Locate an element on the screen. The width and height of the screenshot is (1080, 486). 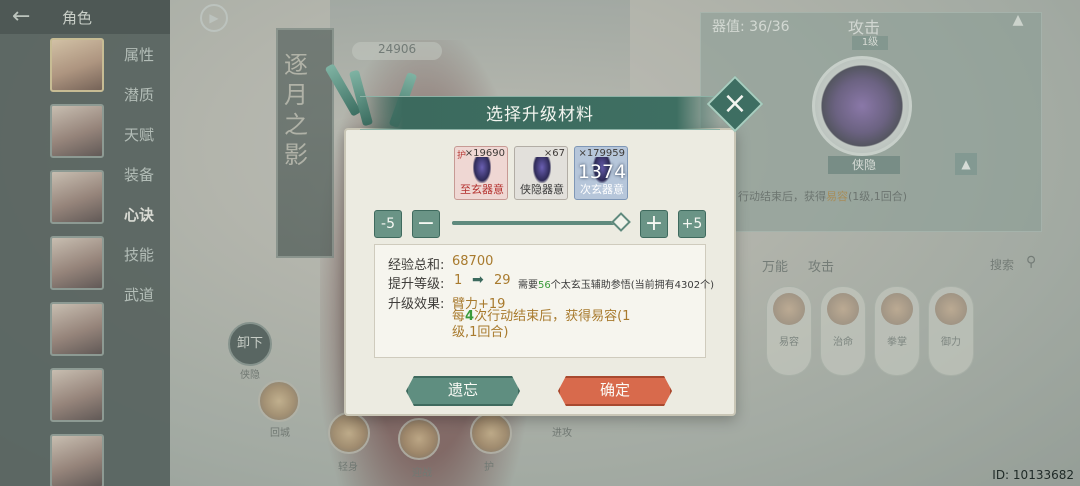
close-icon: × is located at coordinates (735, 104).